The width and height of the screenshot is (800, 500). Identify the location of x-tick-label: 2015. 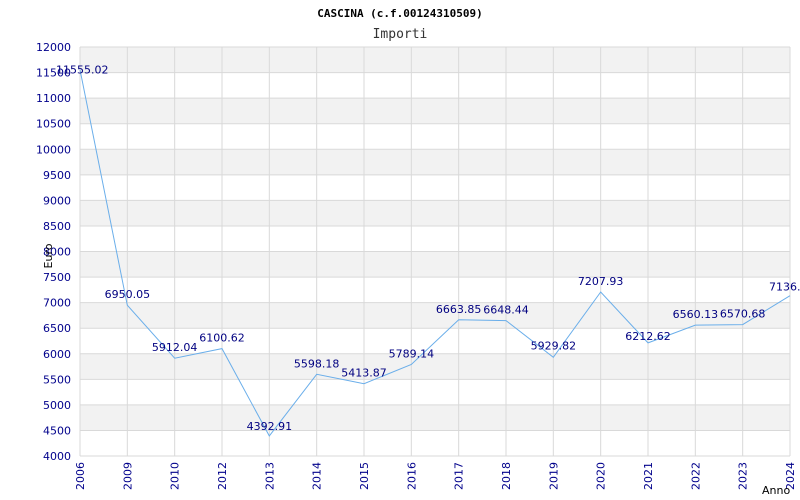
(364, 476).